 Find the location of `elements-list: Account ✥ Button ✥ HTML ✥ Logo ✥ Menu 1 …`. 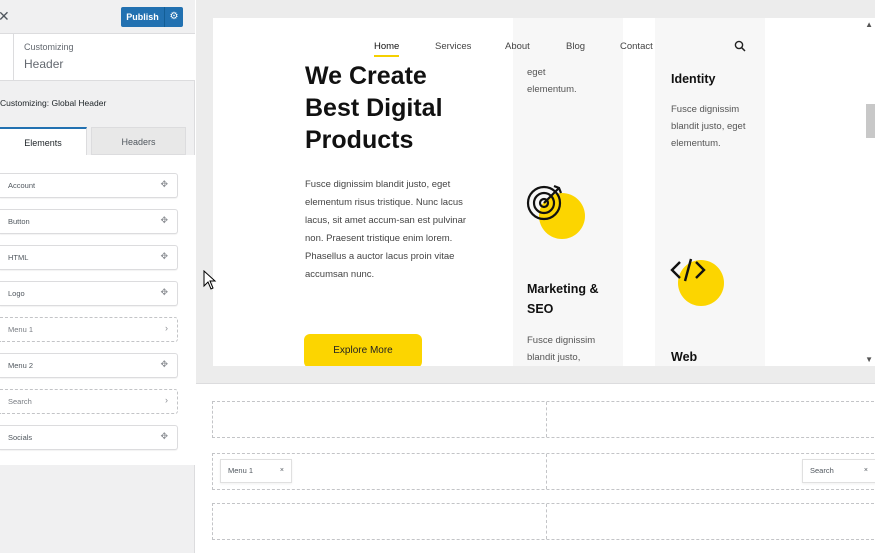

elements-list: Account ✥ Button ✥ HTML ✥ Logo ✥ Menu 1 … is located at coordinates (97, 310).